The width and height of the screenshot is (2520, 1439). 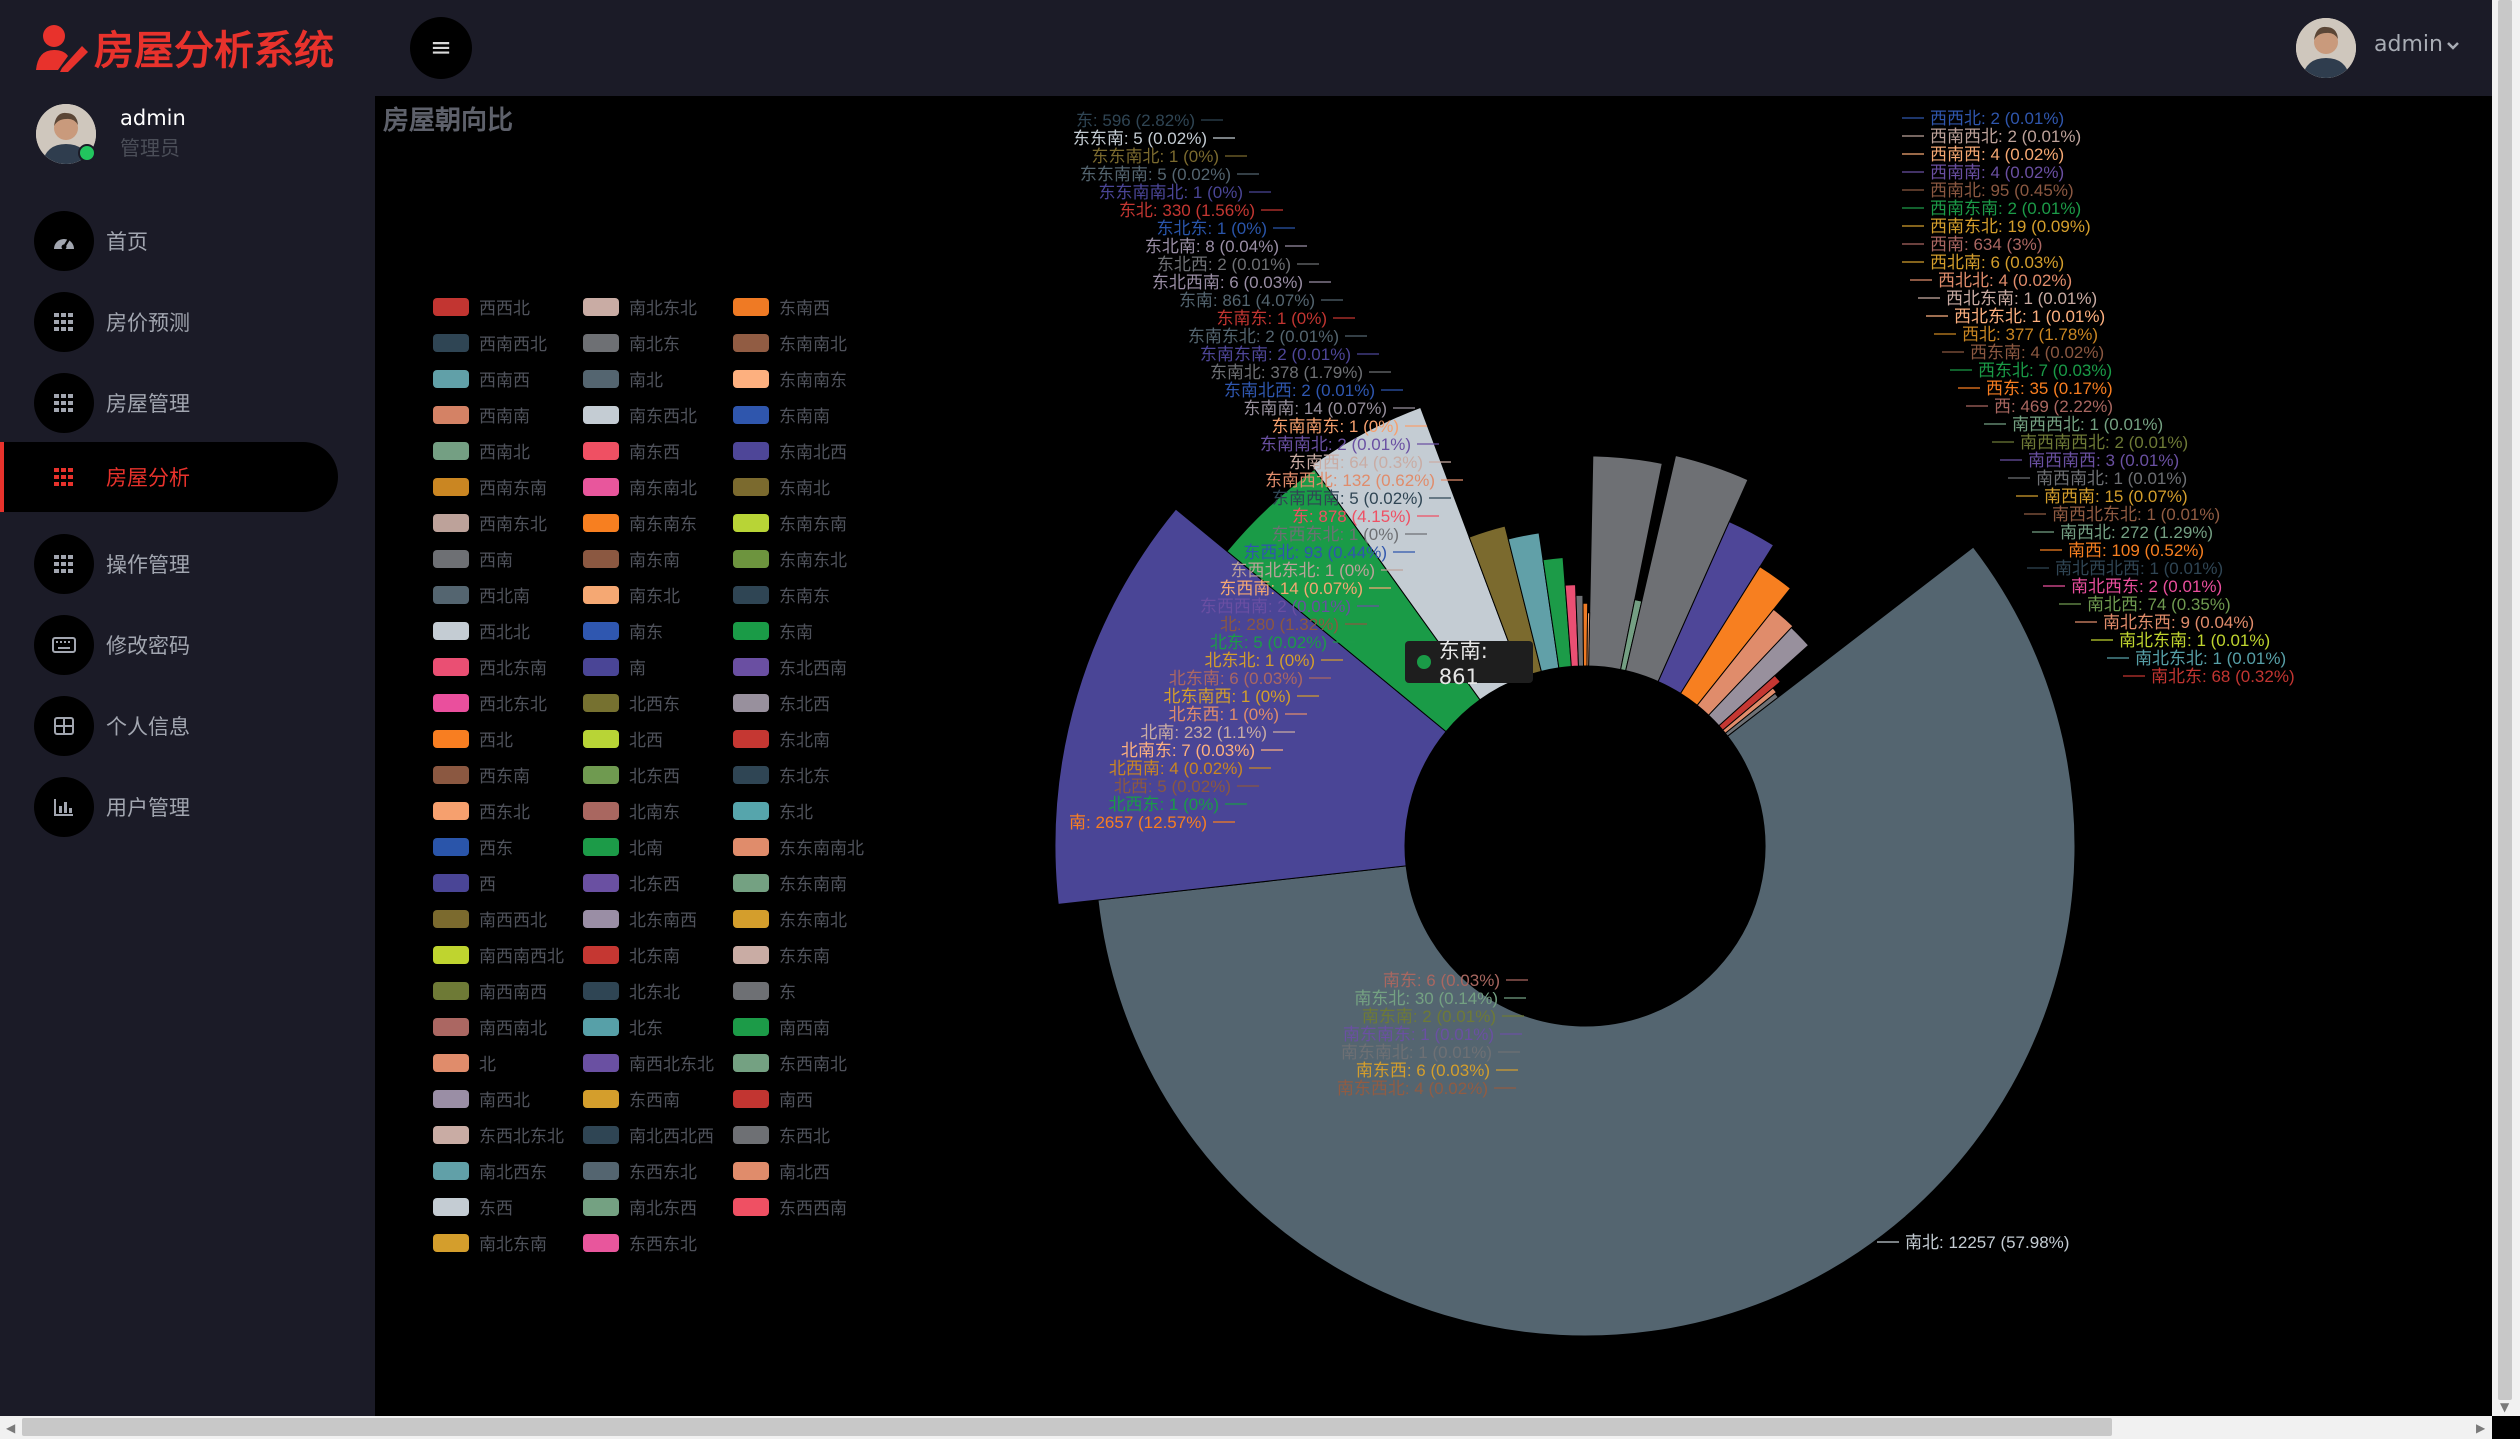 What do you see at coordinates (148, 646) in the screenshot?
I see `sidebar-item-label: 修改密码` at bounding box center [148, 646].